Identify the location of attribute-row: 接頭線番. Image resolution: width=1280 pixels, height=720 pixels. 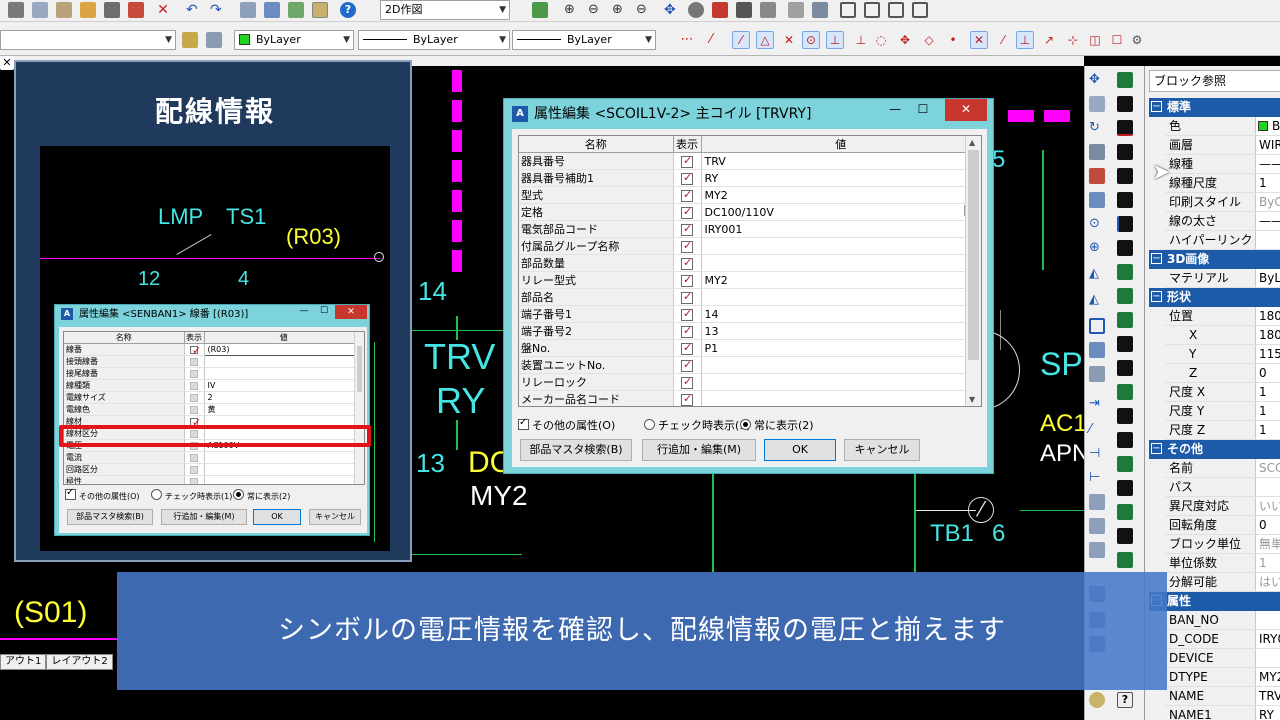
(214, 361).